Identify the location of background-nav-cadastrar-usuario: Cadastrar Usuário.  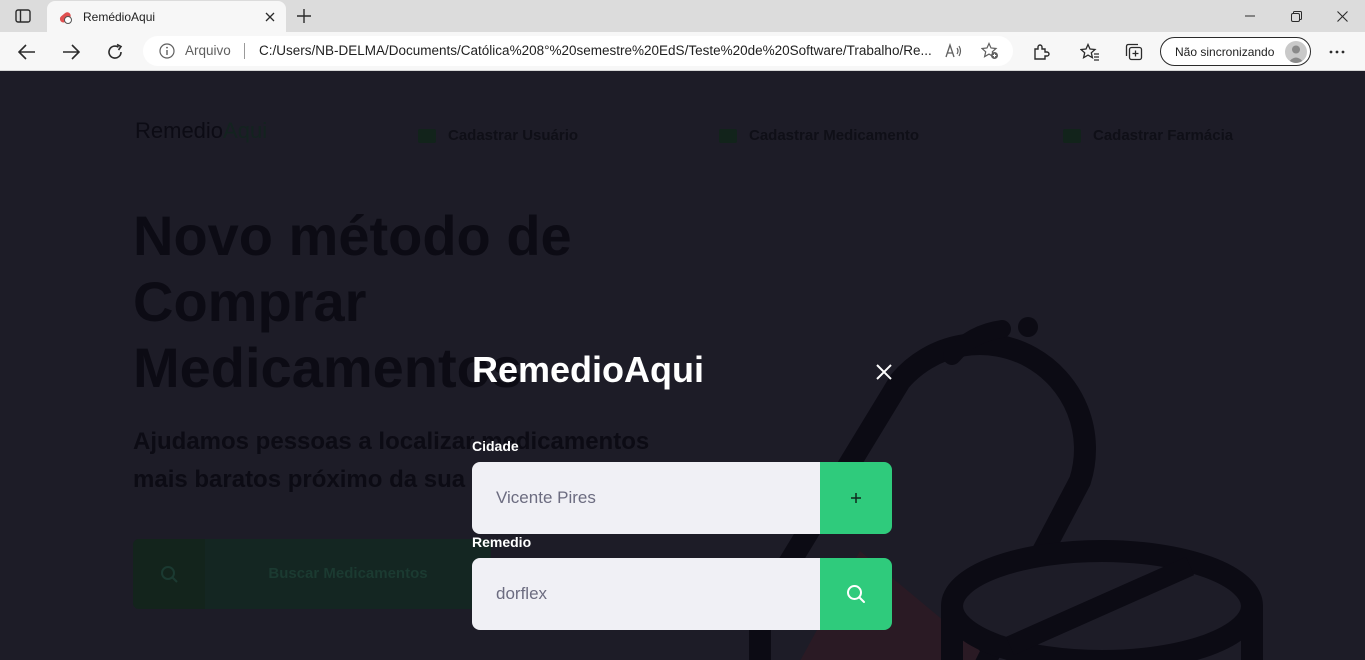
(498, 135).